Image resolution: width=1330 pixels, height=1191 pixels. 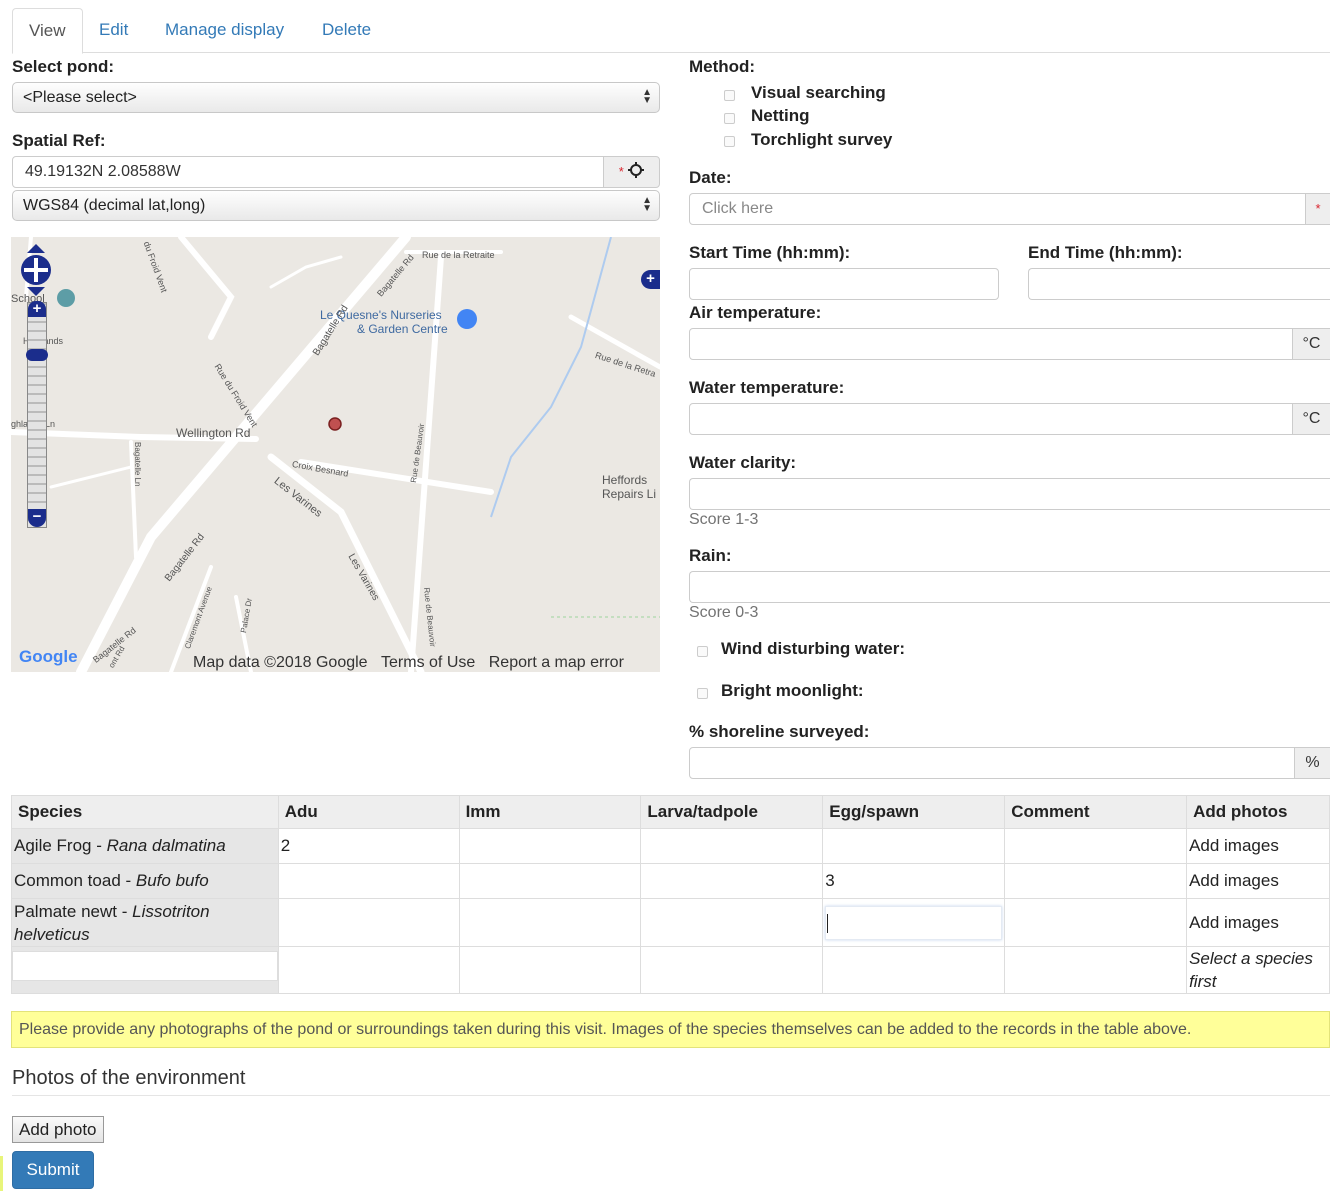 What do you see at coordinates (145, 922) in the screenshot?
I see `species-cell: Palmate newt - Lissotriton helveticus` at bounding box center [145, 922].